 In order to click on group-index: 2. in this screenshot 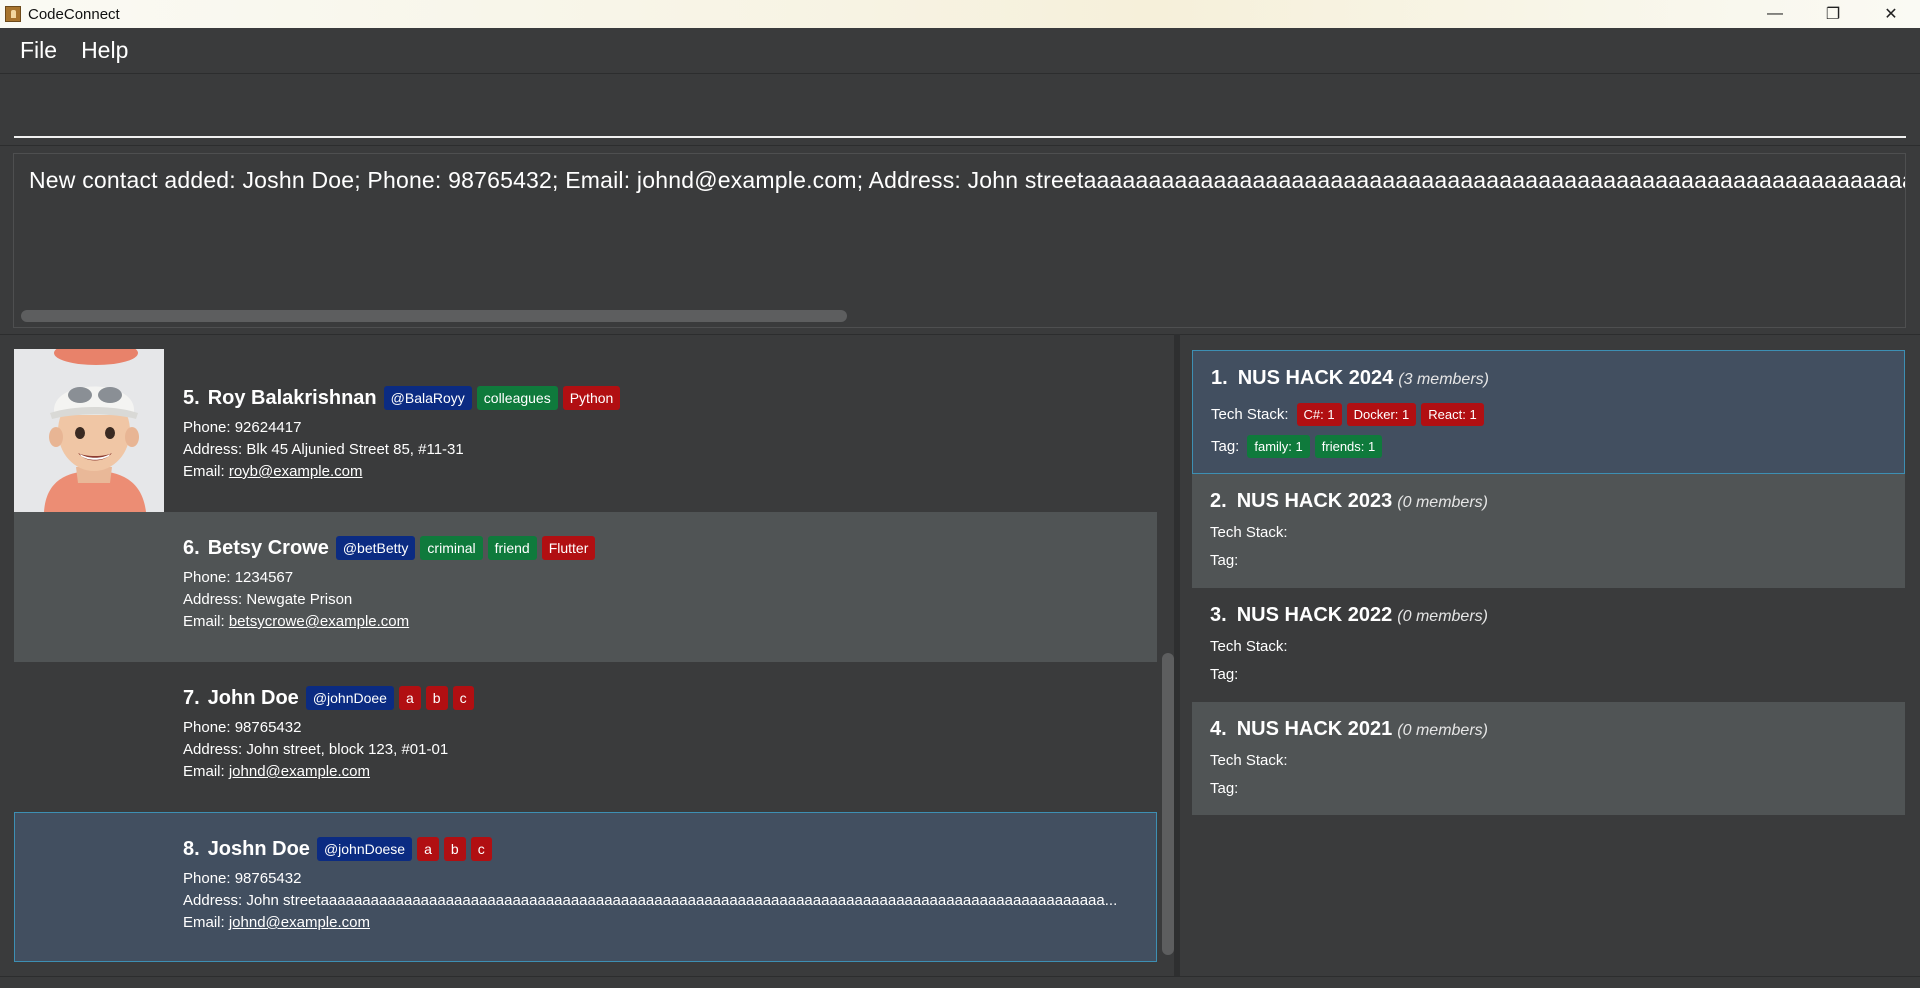, I will do `click(1218, 501)`.